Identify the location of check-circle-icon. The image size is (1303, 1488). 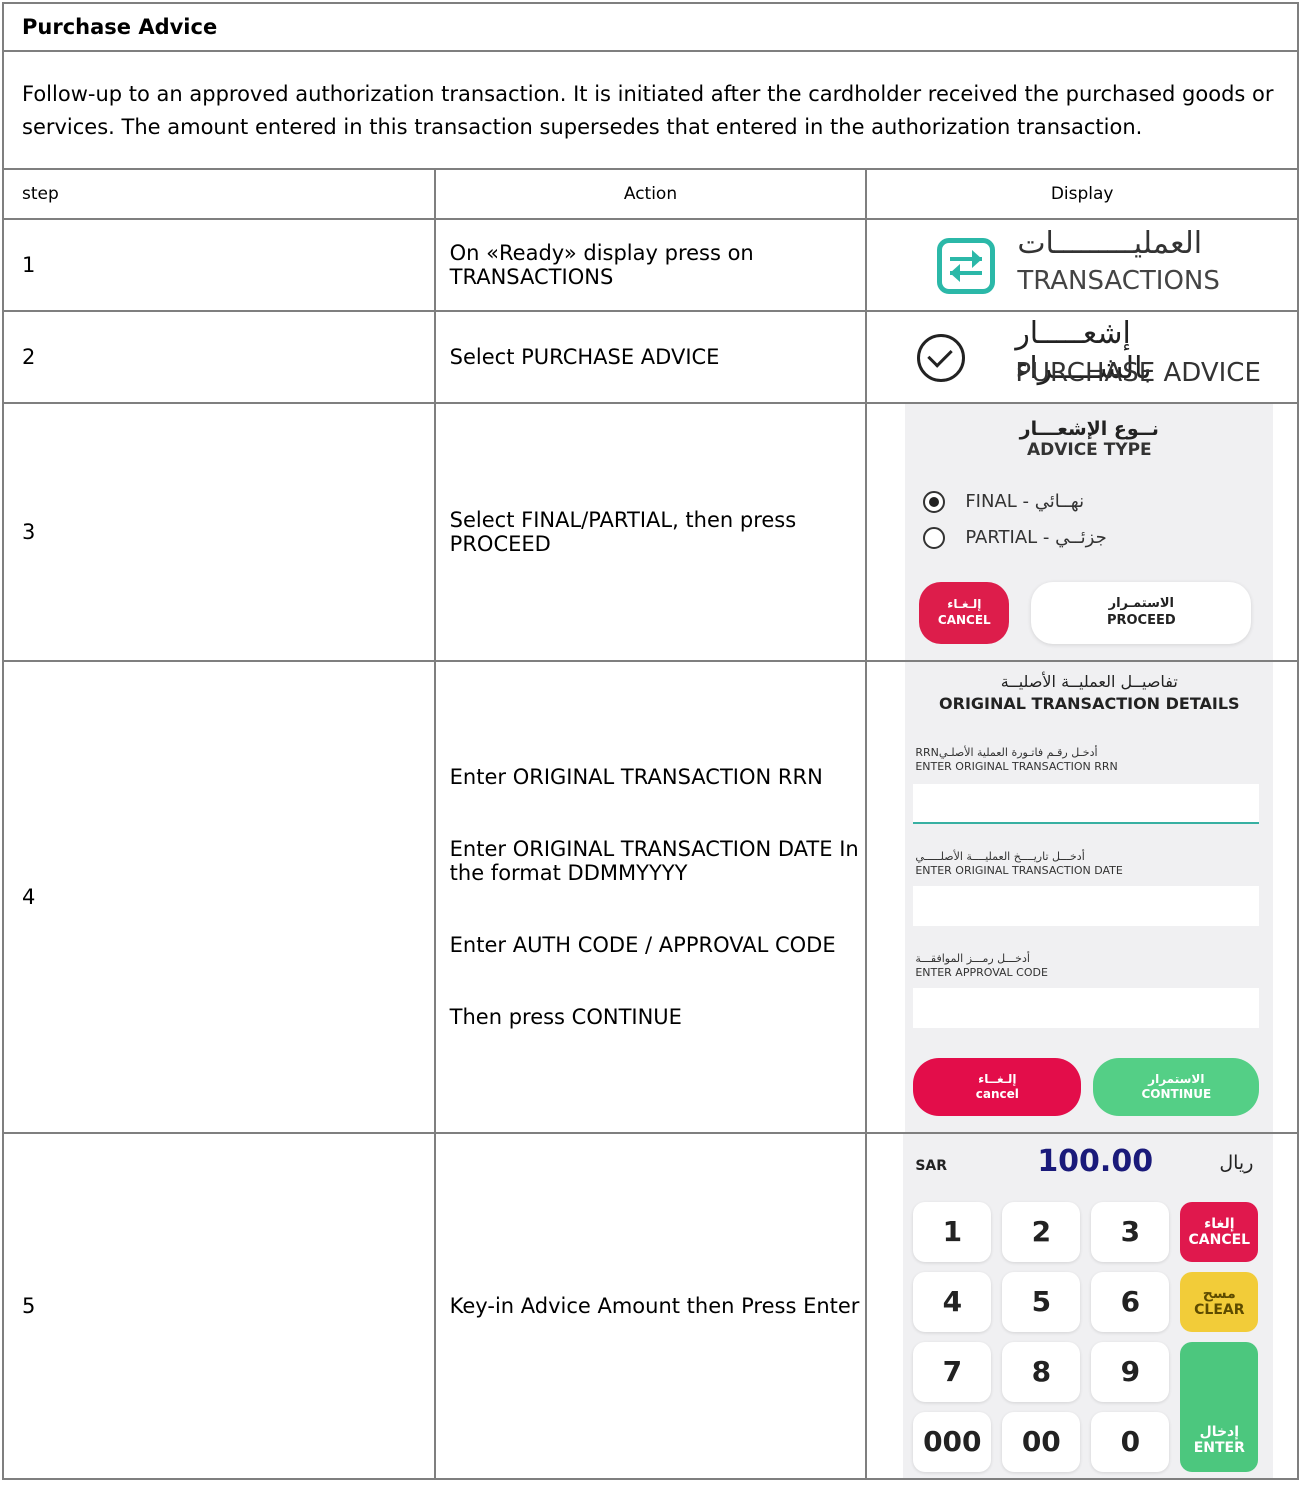
(941, 358).